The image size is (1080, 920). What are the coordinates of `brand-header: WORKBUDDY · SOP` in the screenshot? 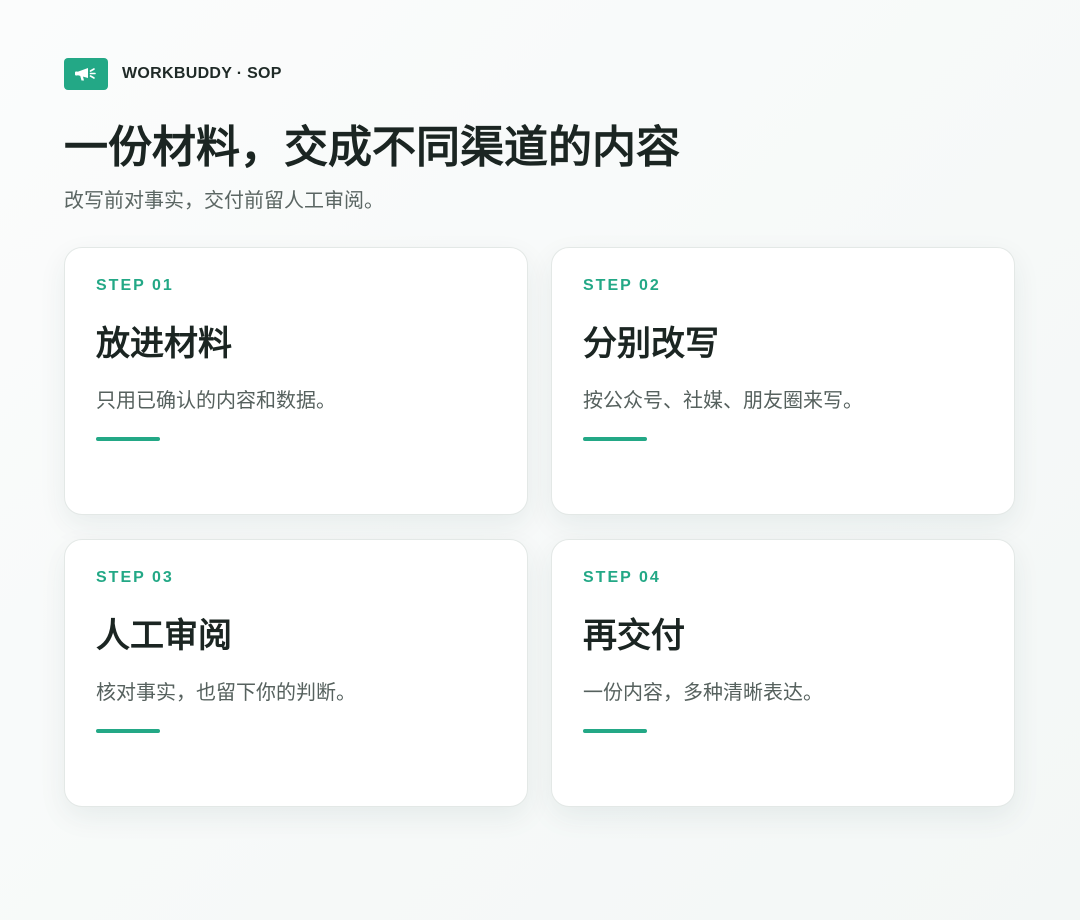 It's located at (173, 74).